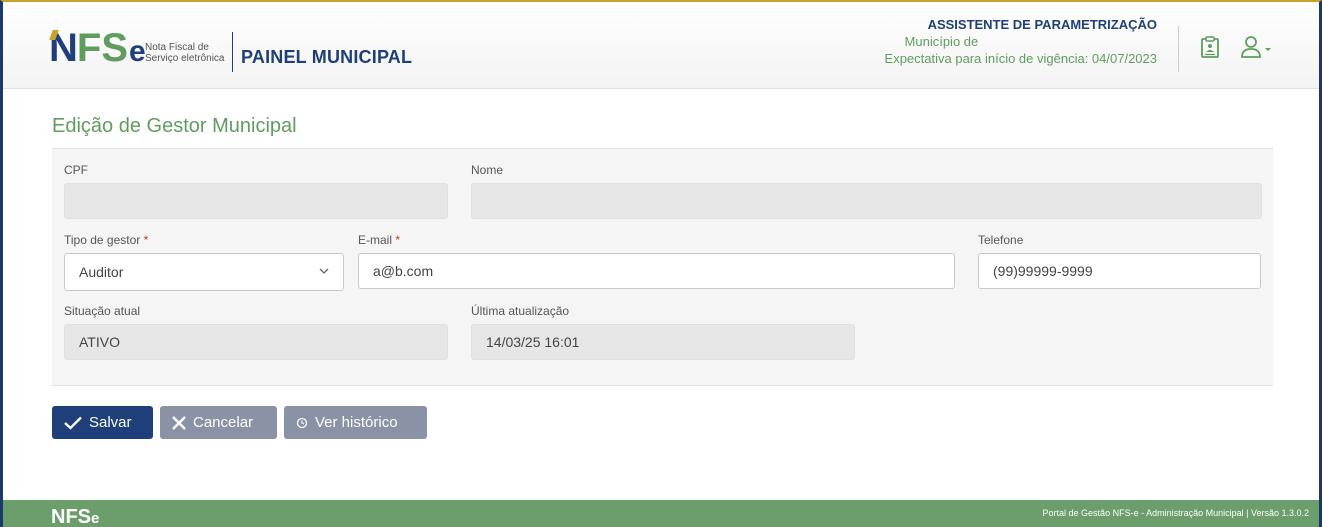  I want to click on email-value: a@b.com, so click(403, 271).